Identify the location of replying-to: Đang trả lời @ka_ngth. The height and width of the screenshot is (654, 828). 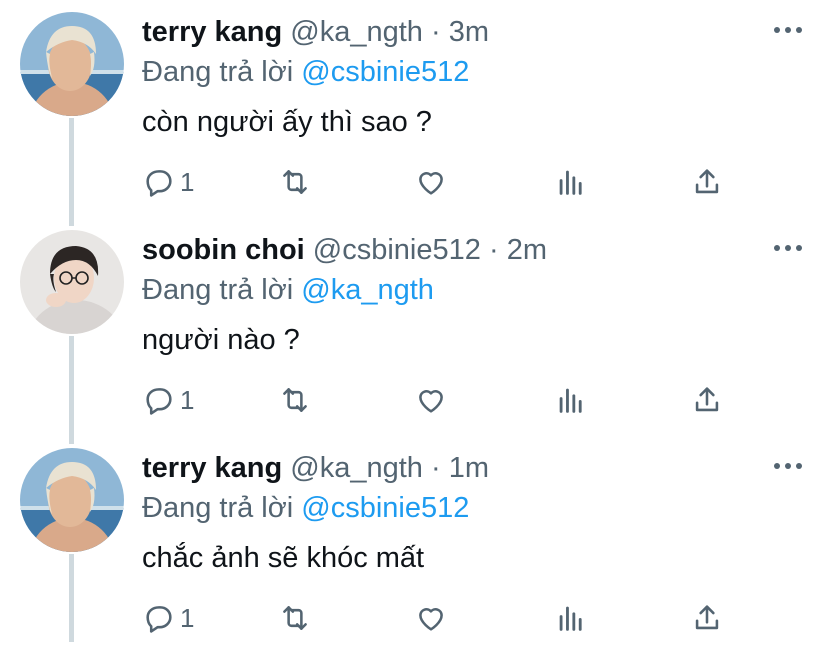
(288, 290).